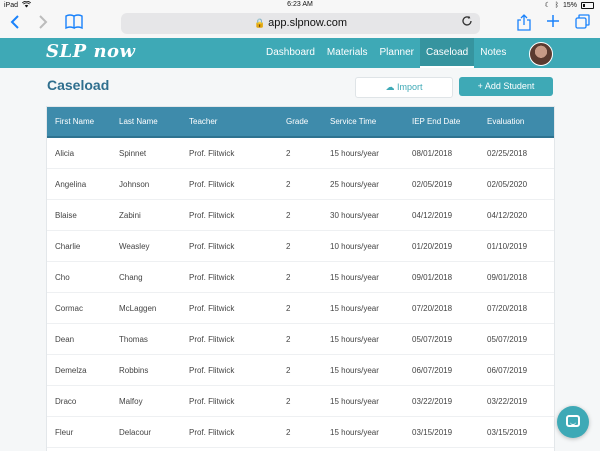 The image size is (600, 451). I want to click on address-bar: 🔒 app.slpnow.com, so click(300, 23).